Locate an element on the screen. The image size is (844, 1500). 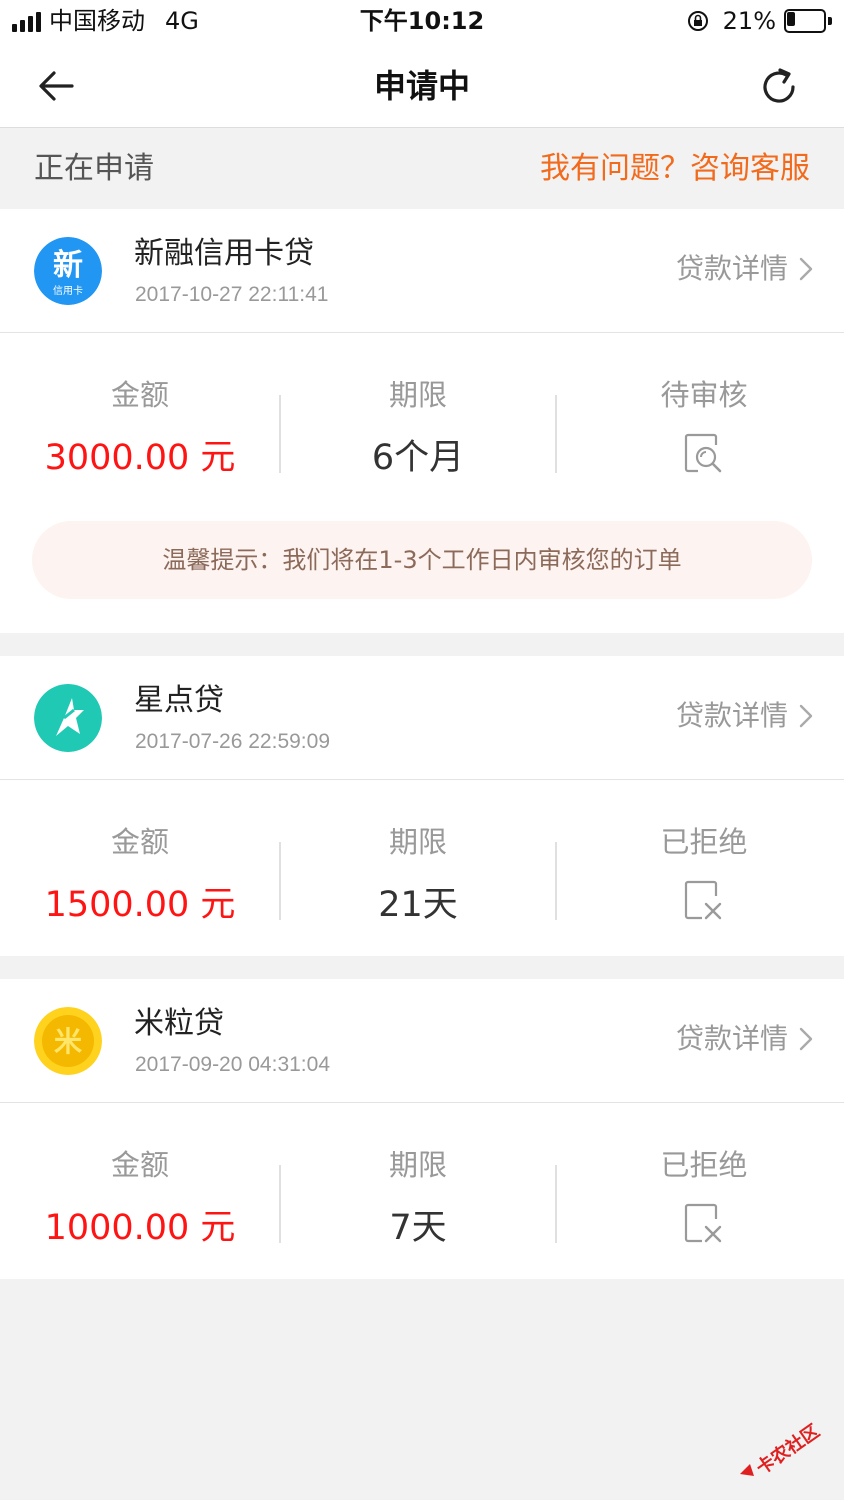
status-column: 待审核 is located at coordinates (700, 410).